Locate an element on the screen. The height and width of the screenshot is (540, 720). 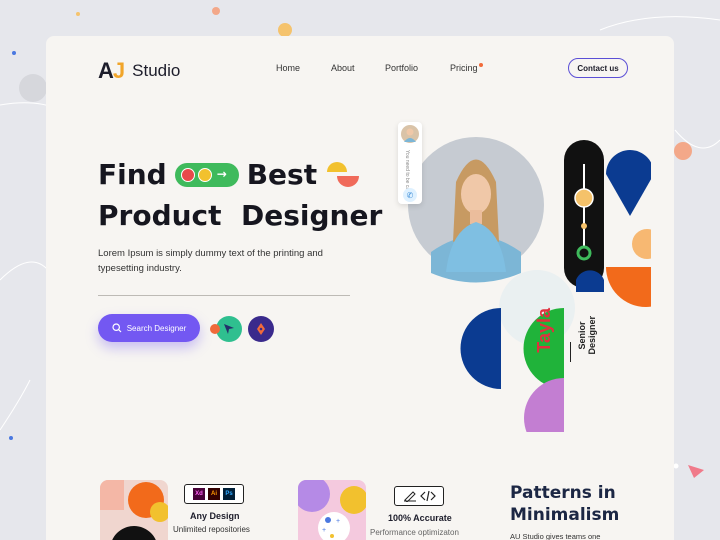
search-button-label: Search Designer is located at coordinates (156, 328).